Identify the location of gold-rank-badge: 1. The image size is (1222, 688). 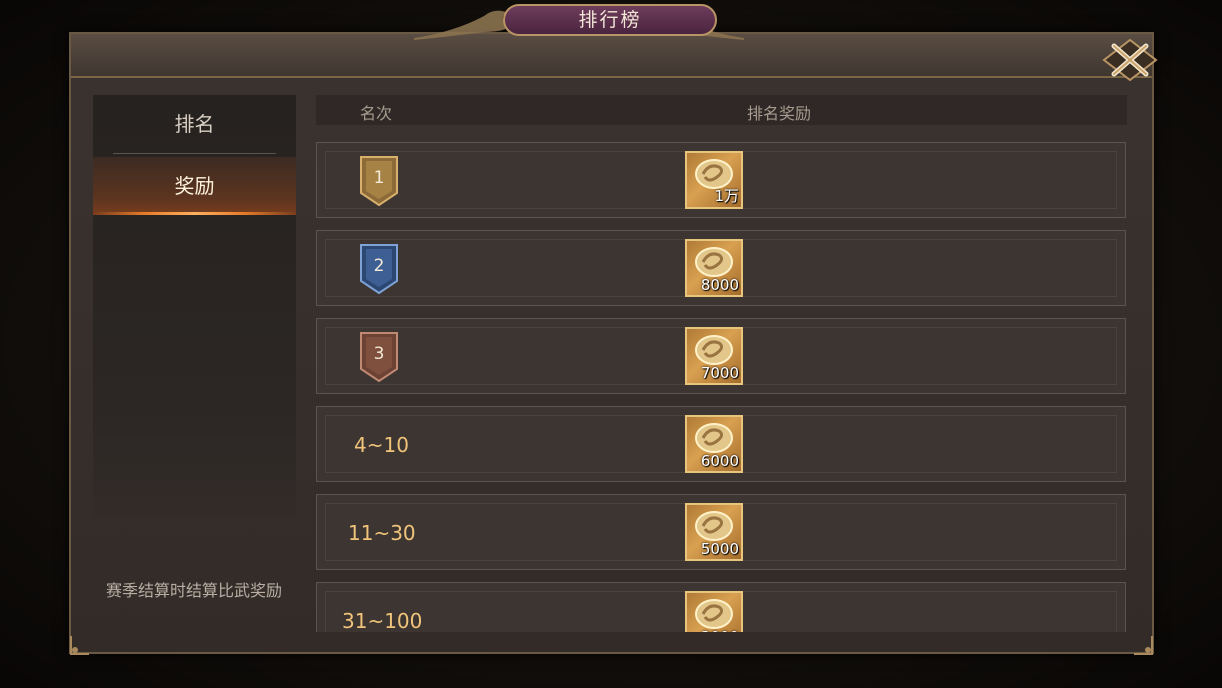
(379, 180).